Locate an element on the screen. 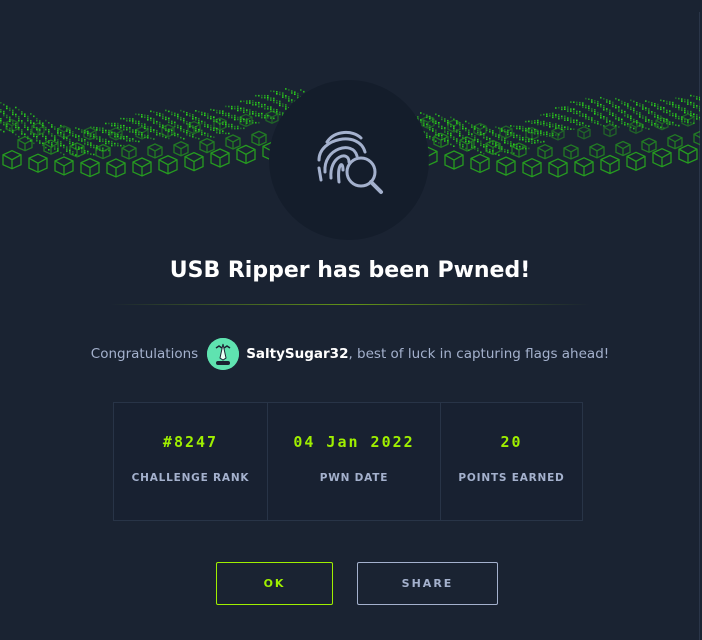  title-divider is located at coordinates (350, 304).